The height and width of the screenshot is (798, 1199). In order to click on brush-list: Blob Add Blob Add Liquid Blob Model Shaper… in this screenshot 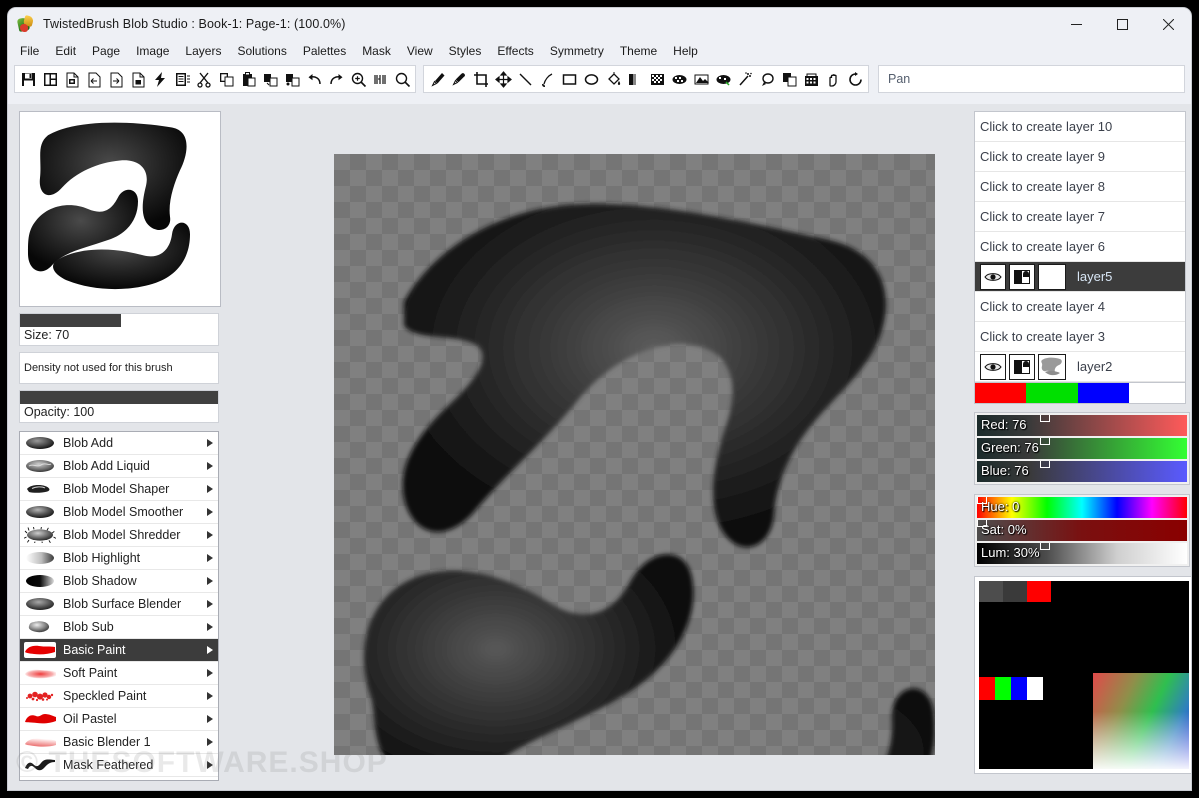, I will do `click(119, 606)`.